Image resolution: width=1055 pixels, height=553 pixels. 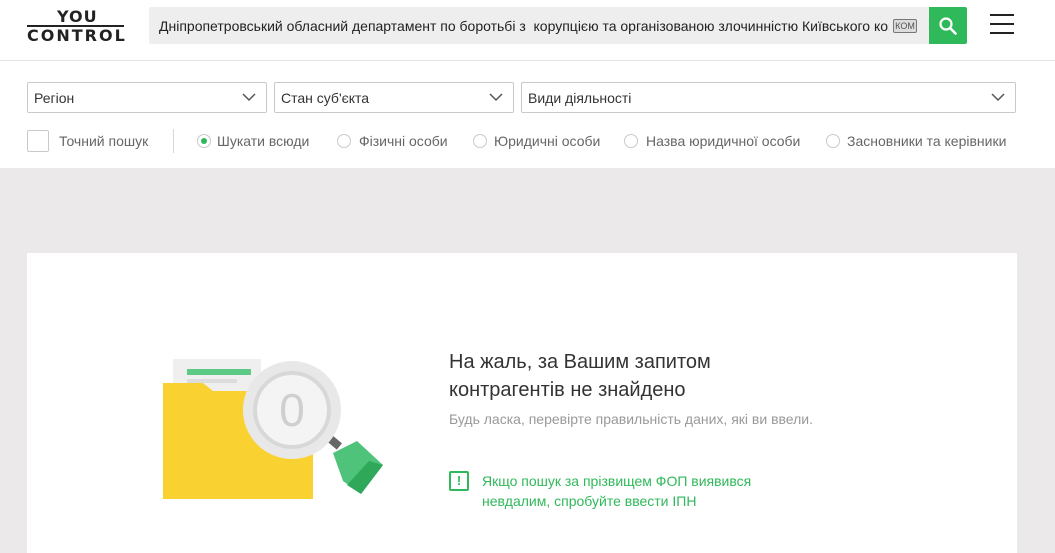 I want to click on exact-search-checkbox, so click(x=38, y=141).